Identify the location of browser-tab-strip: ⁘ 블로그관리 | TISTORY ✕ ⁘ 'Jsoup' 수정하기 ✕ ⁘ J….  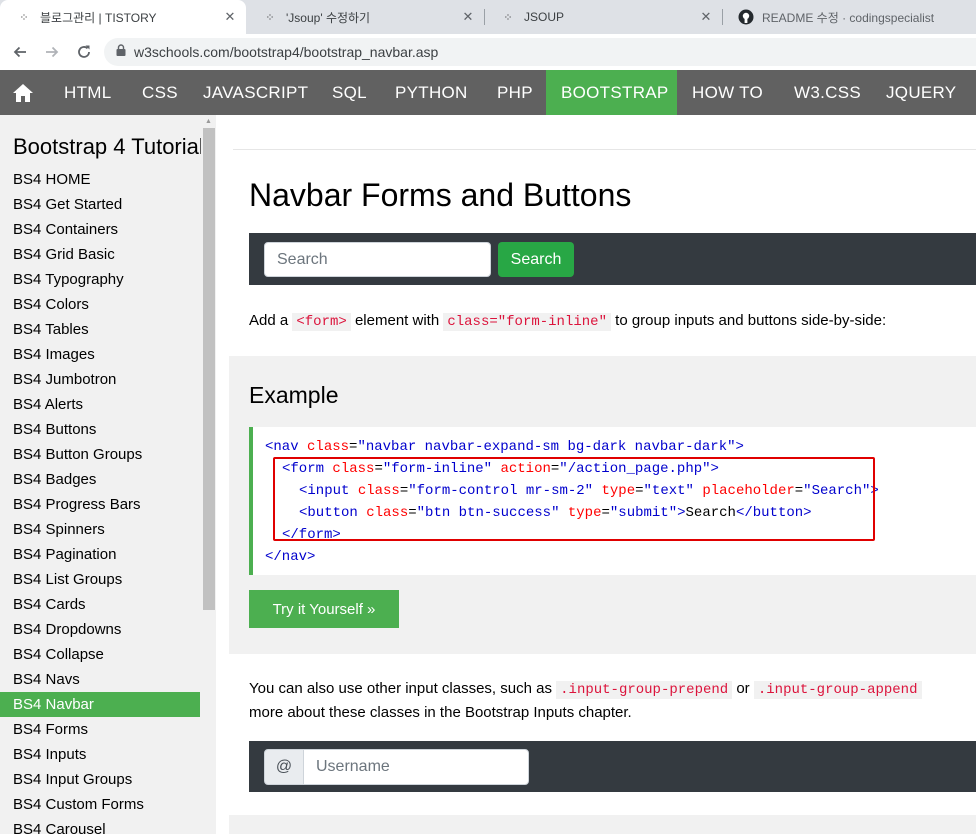
(488, 17).